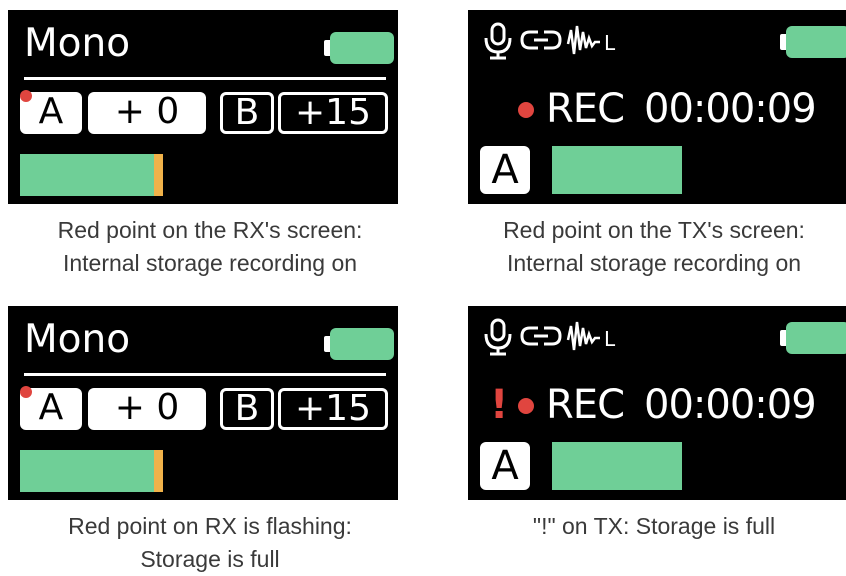  I want to click on caption-line: Storage is full, so click(210, 559).